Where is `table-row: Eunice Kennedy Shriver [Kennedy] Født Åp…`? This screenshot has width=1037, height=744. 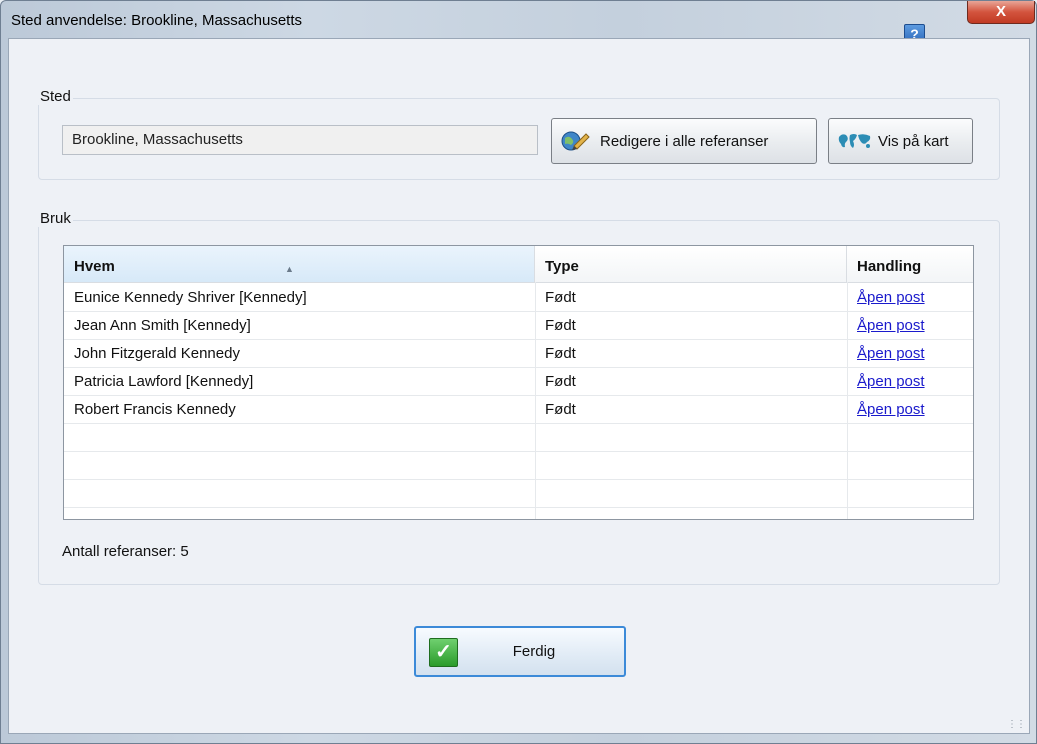 table-row: Eunice Kennedy Shriver [Kennedy] Født Åp… is located at coordinates (518, 297).